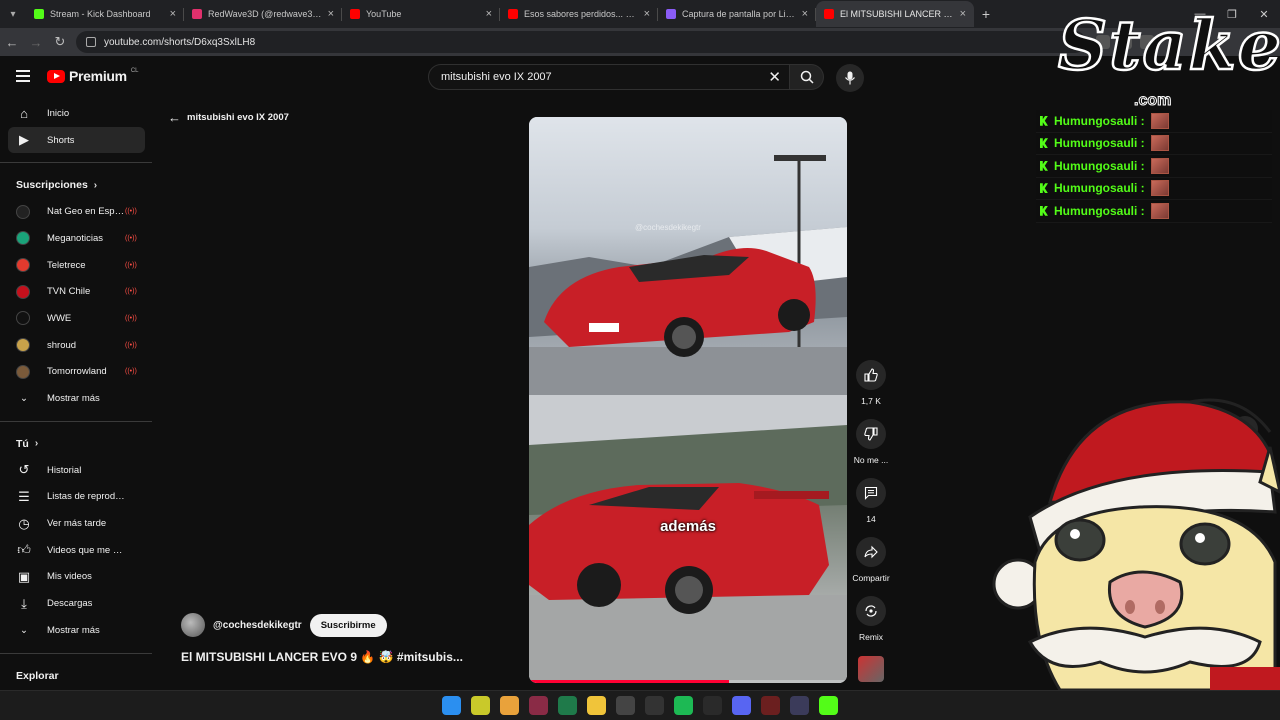 The image size is (1280, 720). I want to click on menu-icon, so click(23, 76).